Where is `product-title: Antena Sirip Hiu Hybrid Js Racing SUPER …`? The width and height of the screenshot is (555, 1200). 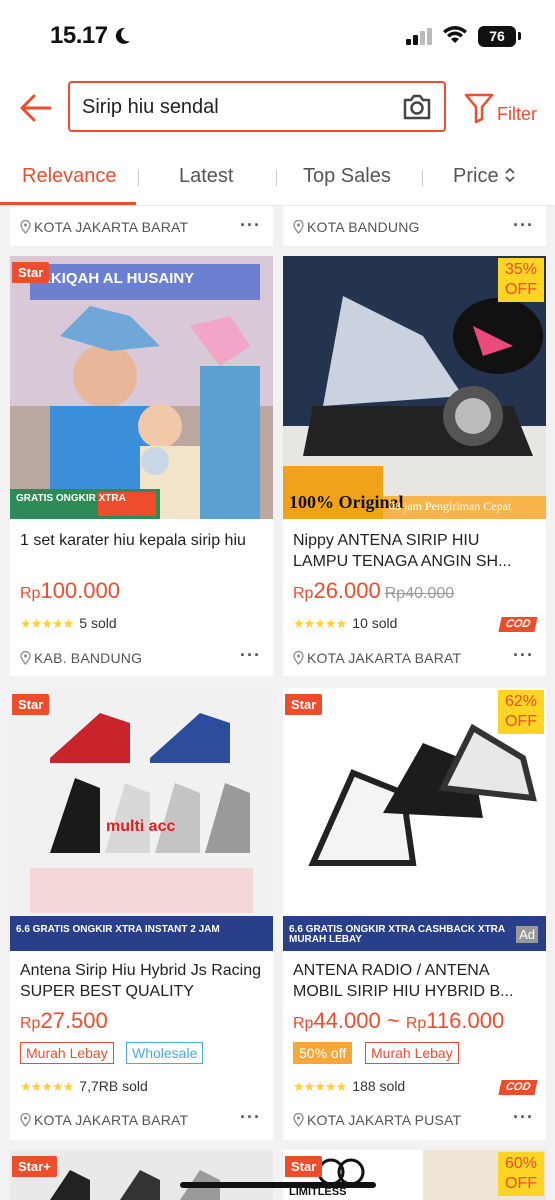
product-title: Antena Sirip Hiu Hybrid Js Racing SUPER … is located at coordinates (140, 981).